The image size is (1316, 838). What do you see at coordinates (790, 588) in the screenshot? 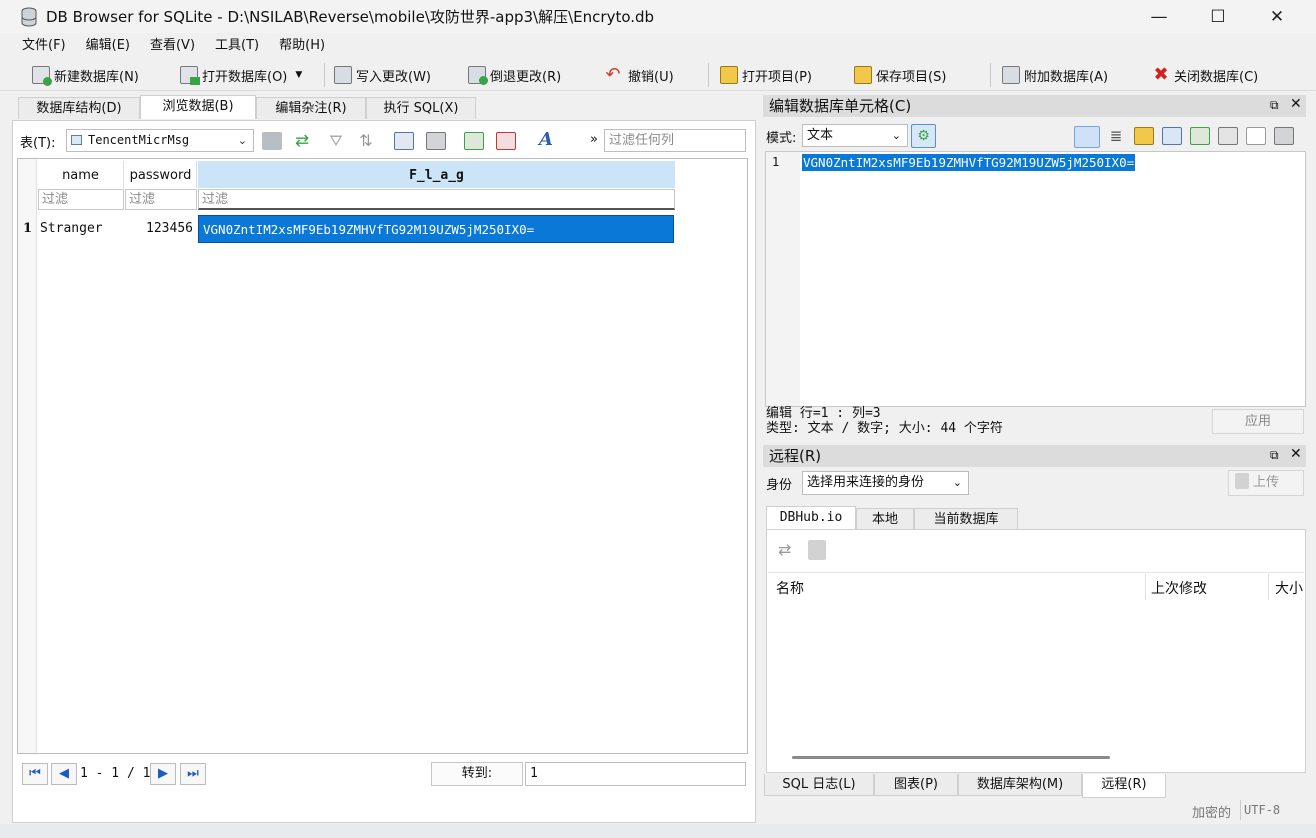
I see `remote-col-name: 名称` at bounding box center [790, 588].